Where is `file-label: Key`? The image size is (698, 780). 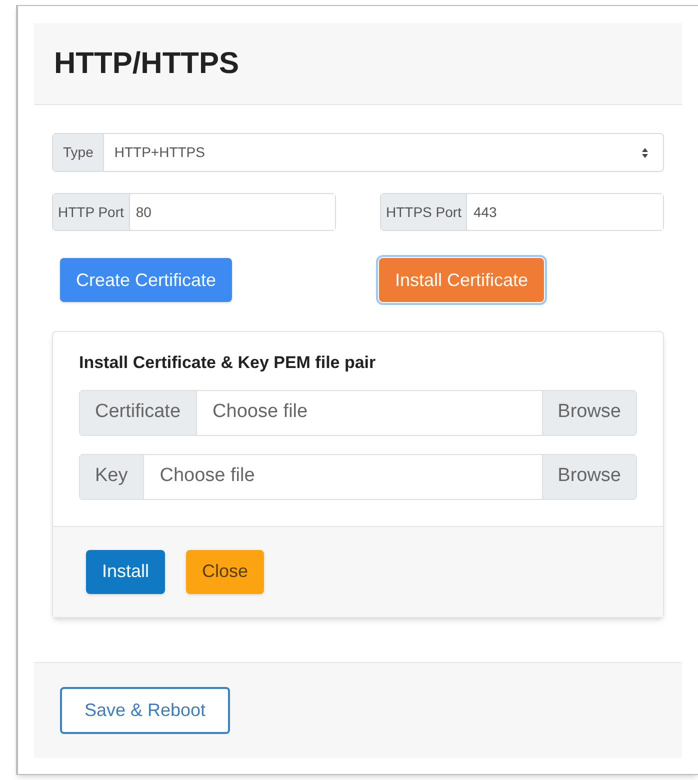 file-label: Key is located at coordinates (112, 476).